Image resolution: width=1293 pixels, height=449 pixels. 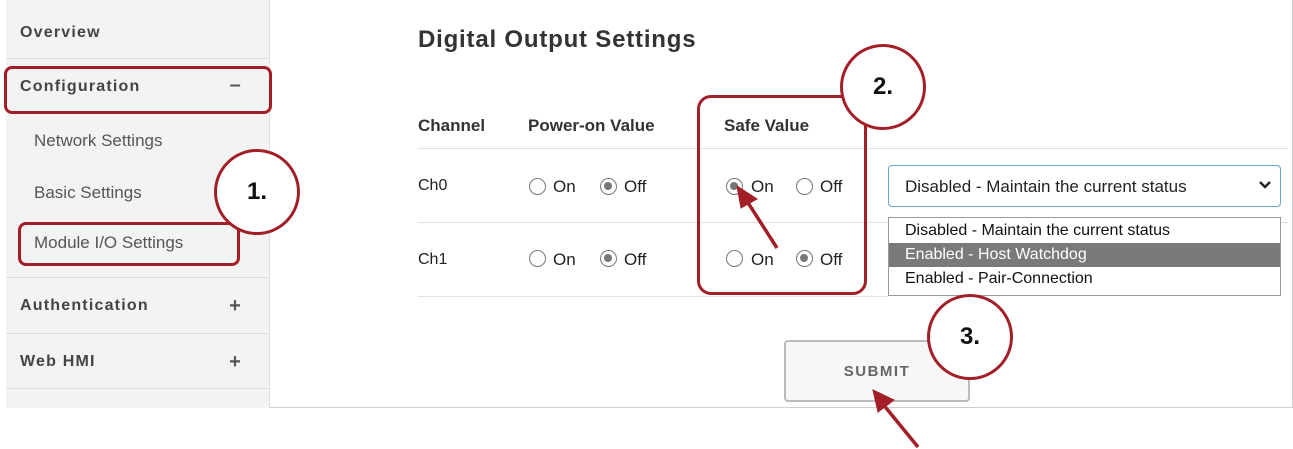 What do you see at coordinates (828, 316) in the screenshot?
I see `annotation-arrows` at bounding box center [828, 316].